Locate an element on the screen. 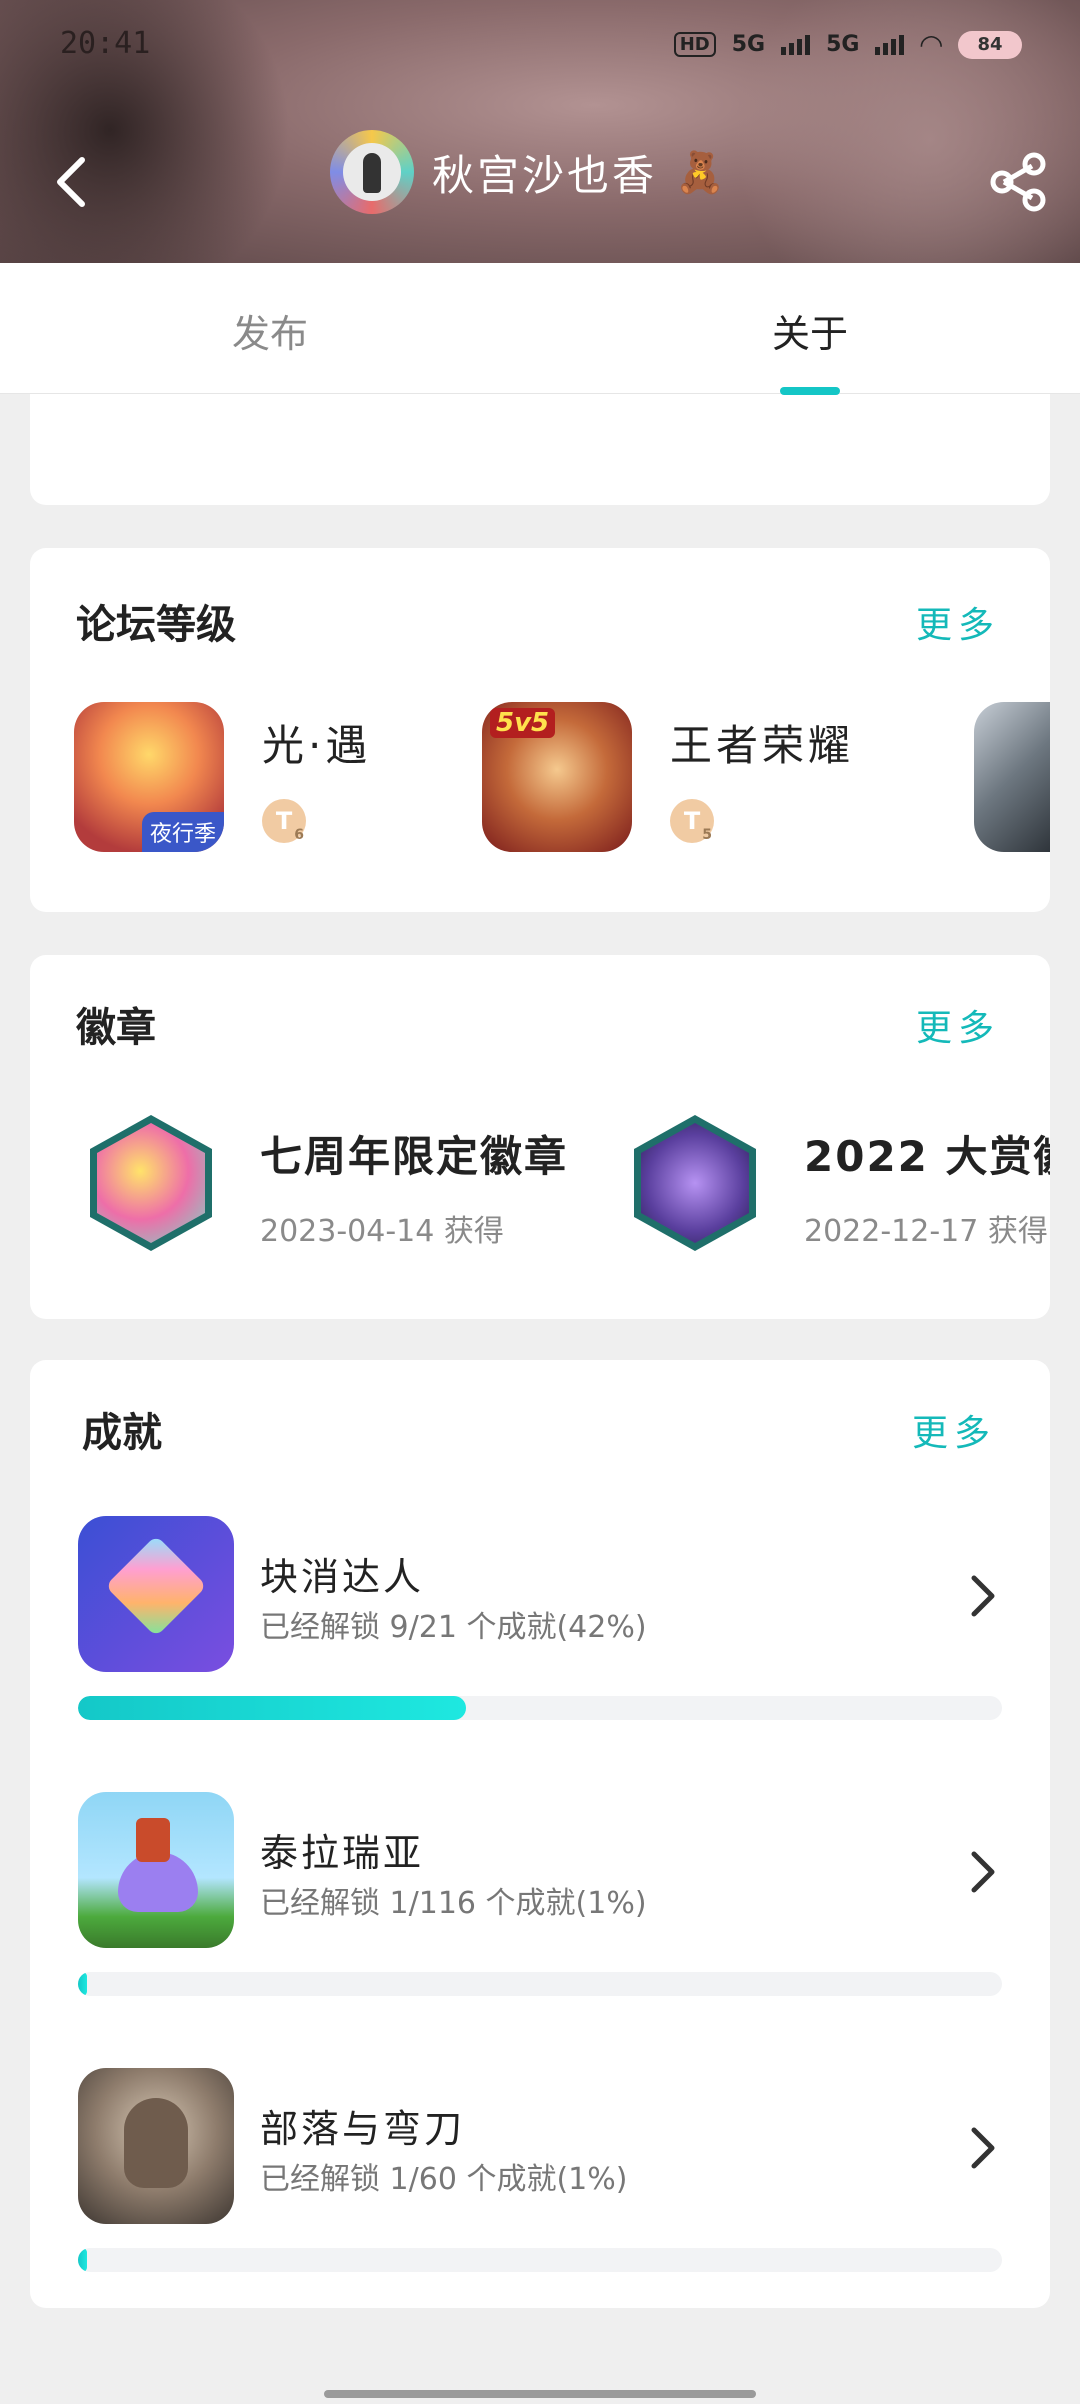 The image size is (1080, 2404). terraria-game-icon is located at coordinates (156, 1870).